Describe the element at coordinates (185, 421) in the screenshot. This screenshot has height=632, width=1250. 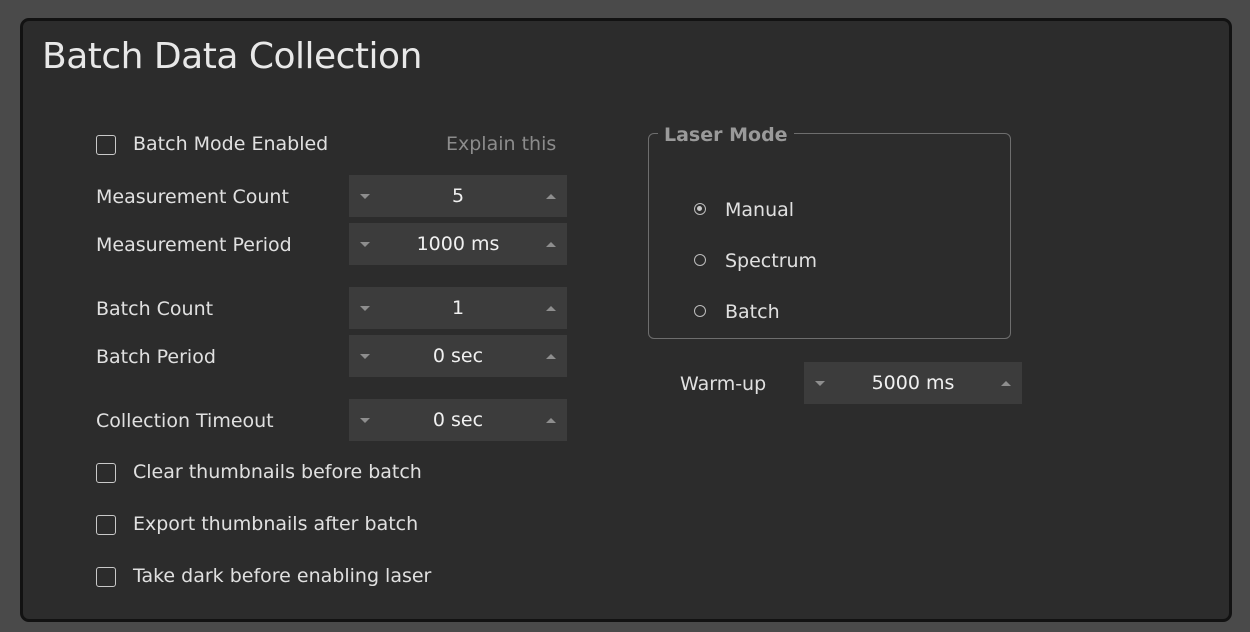
I see `collection-timeout-label: Collection Timeout` at that location.